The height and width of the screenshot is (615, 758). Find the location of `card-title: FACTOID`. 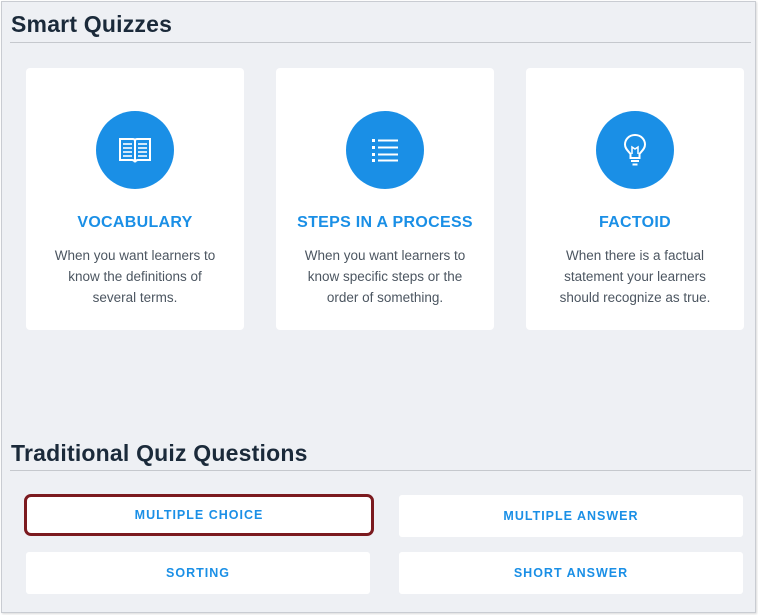

card-title: FACTOID is located at coordinates (635, 222).